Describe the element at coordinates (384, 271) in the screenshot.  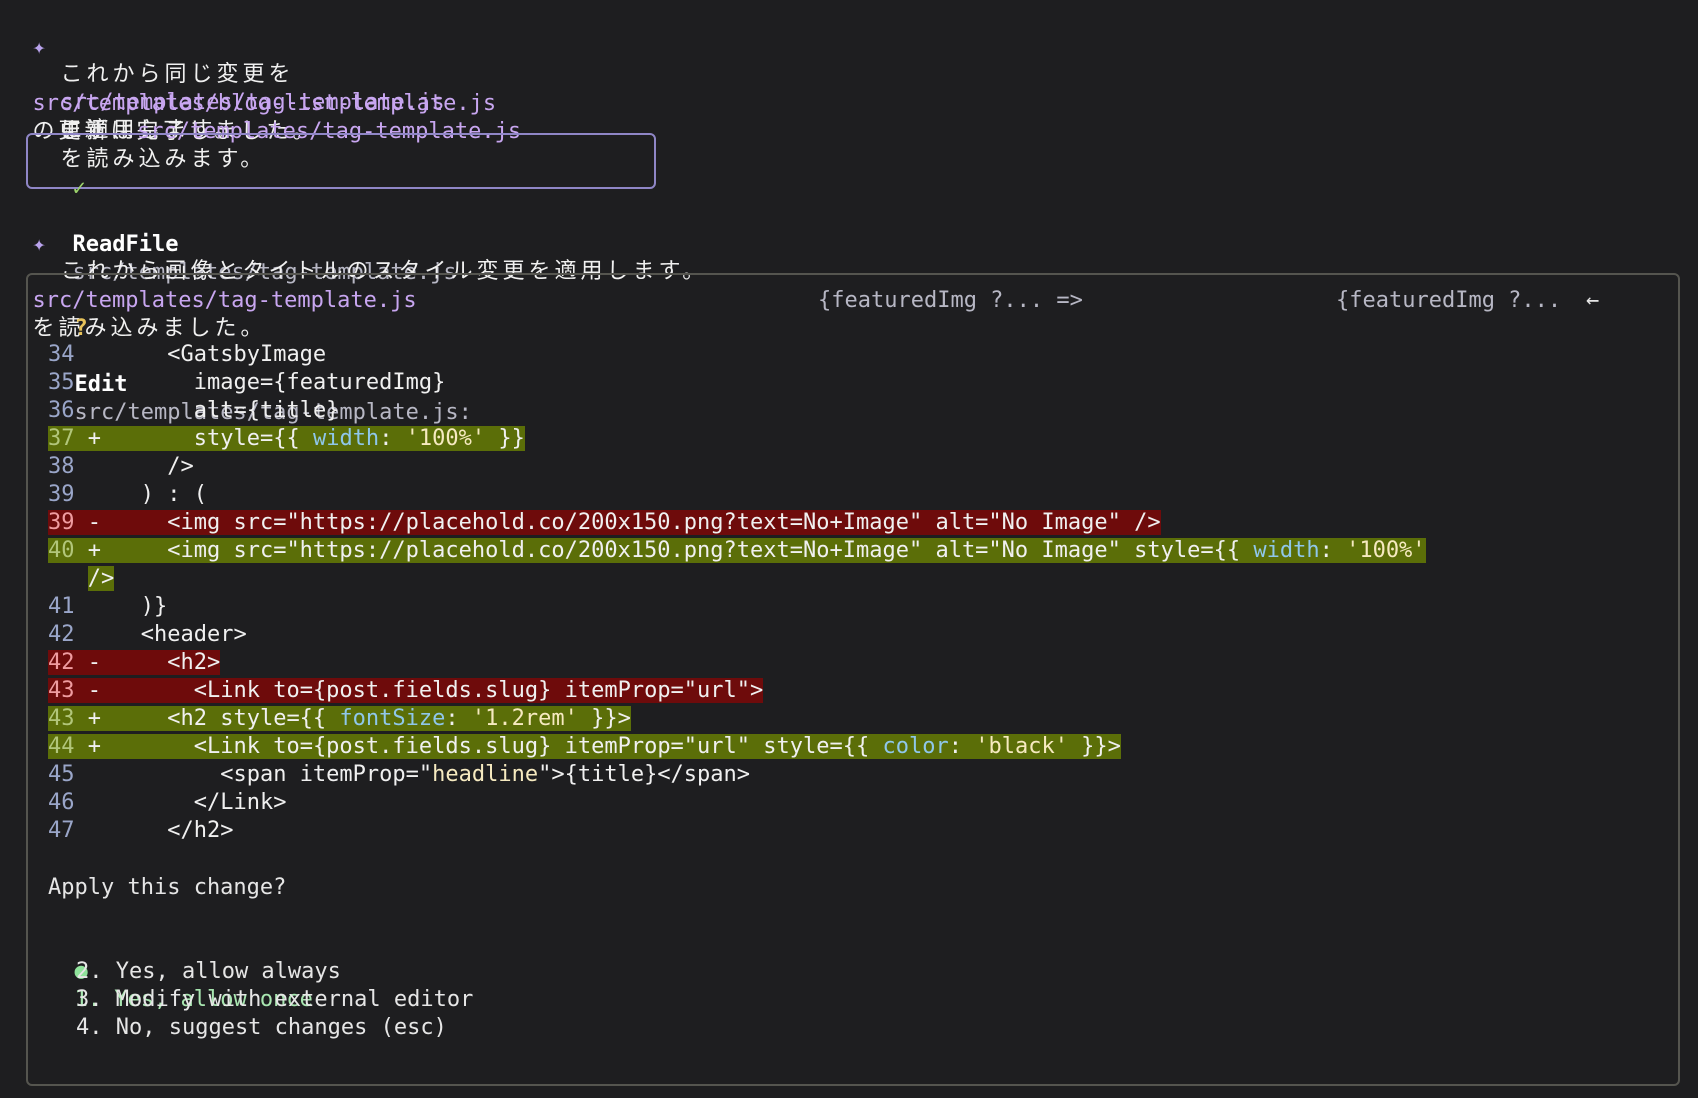
I see `assistant-message-5: これから画像とタイトルのスタイル変更を適用します。` at that location.